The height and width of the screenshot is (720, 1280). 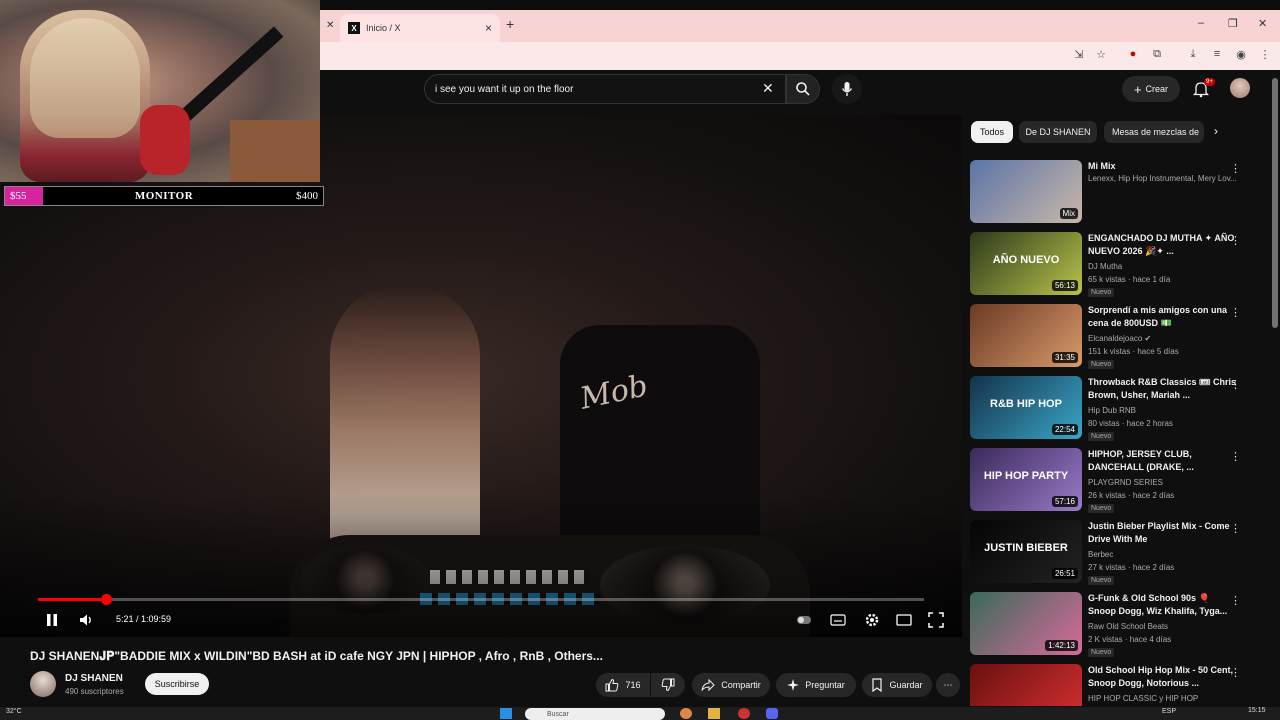 What do you see at coordinates (1162, 166) in the screenshot?
I see `recommendation-title: Mi Mix` at bounding box center [1162, 166].